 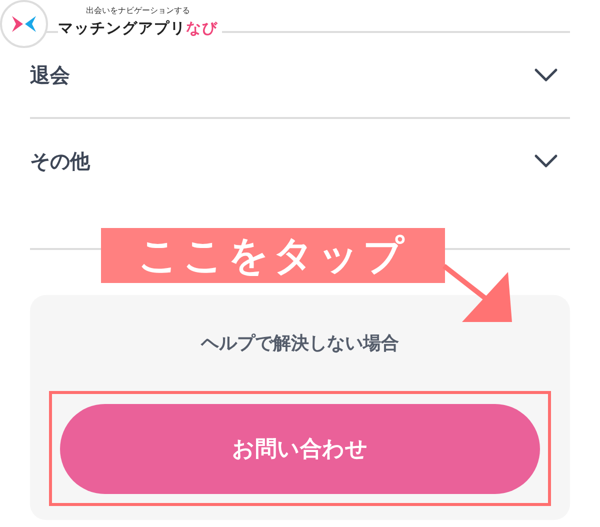 What do you see at coordinates (60, 161) in the screenshot?
I see `section-label: その他` at bounding box center [60, 161].